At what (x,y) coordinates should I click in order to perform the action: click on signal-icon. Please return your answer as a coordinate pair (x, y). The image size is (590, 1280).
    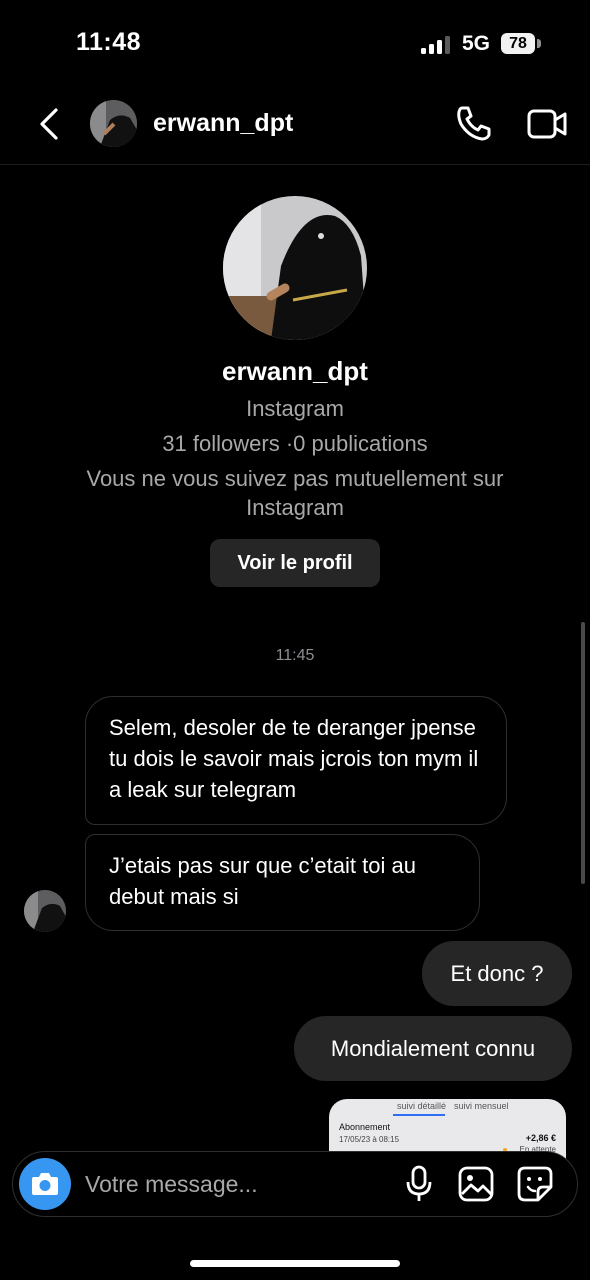
    Looking at the image, I should click on (436, 45).